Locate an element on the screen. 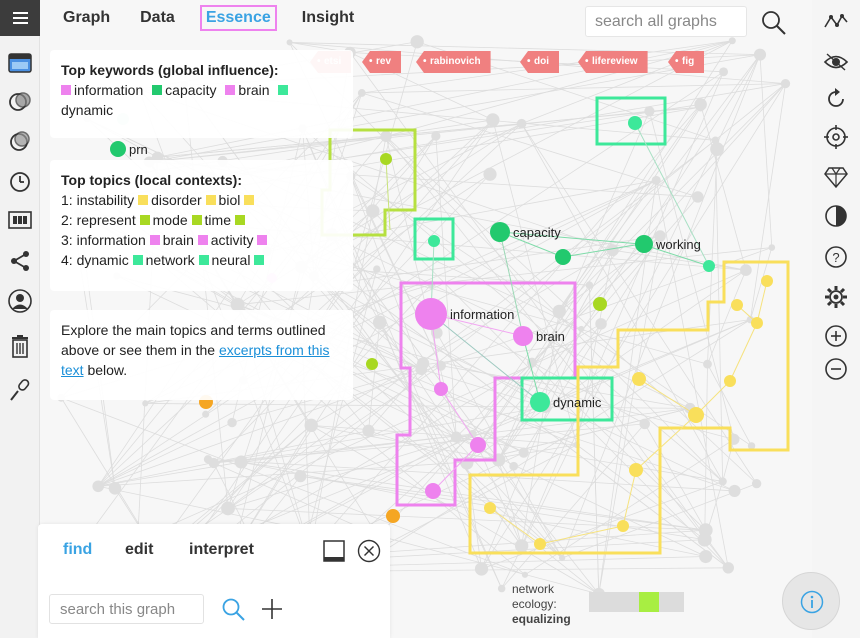  info-button is located at coordinates (811, 601).